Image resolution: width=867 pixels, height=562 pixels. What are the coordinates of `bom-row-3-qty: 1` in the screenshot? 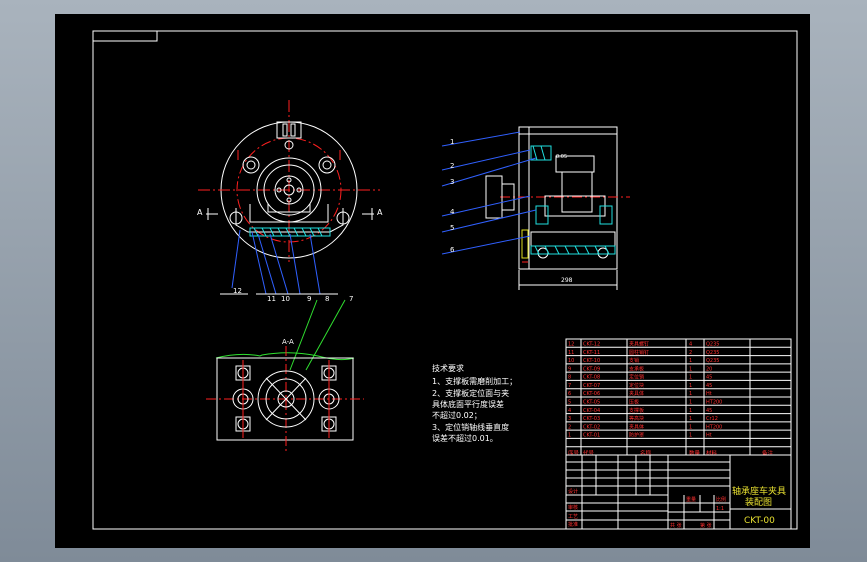 It's located at (690, 419).